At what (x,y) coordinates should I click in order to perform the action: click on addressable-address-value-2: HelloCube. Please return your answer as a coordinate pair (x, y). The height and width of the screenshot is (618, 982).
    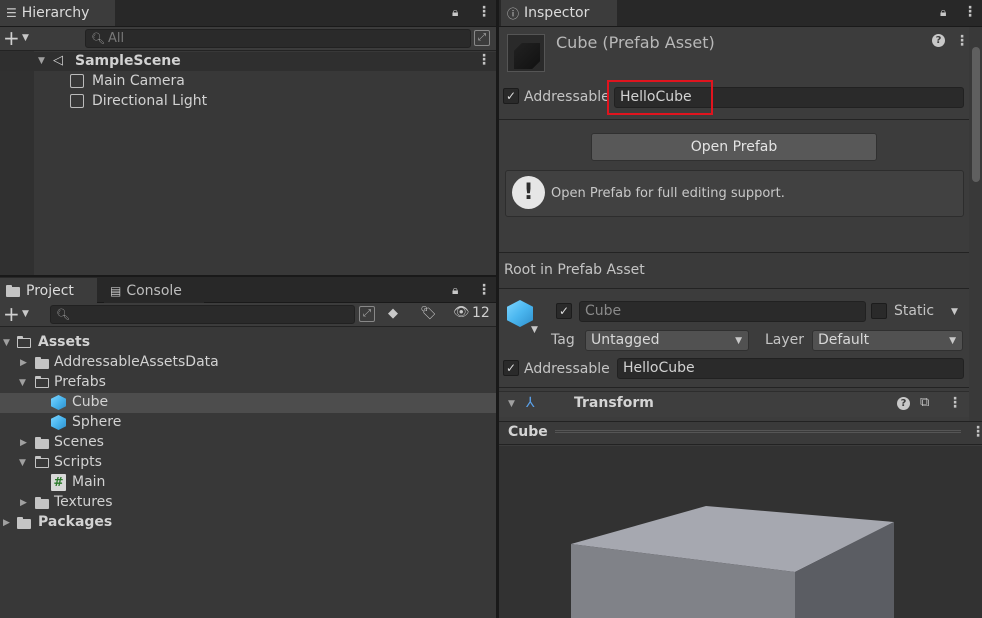
    Looking at the image, I should click on (659, 368).